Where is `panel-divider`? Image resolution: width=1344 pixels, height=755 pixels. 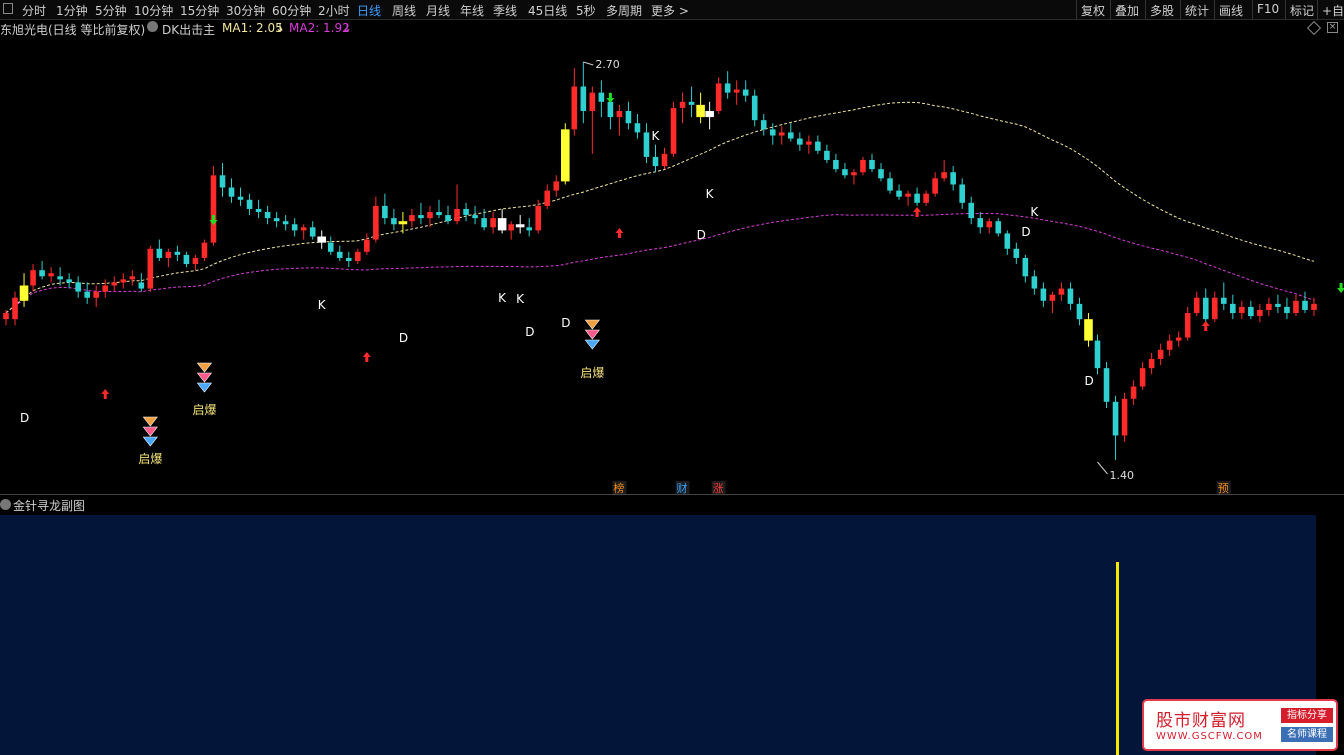
panel-divider is located at coordinates (672, 494).